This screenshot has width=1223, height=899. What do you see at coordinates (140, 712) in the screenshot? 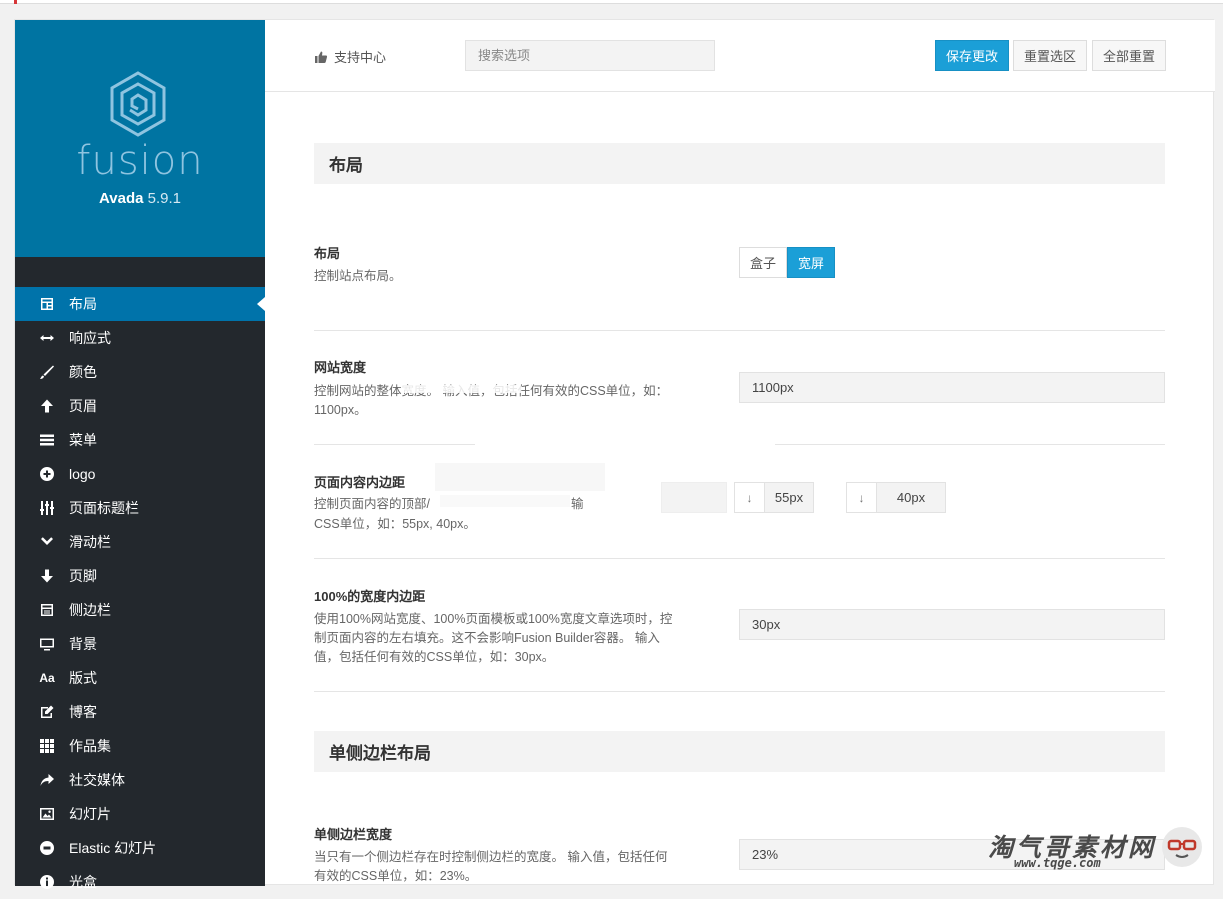
I see `sidebar-item-blog: 博客` at bounding box center [140, 712].